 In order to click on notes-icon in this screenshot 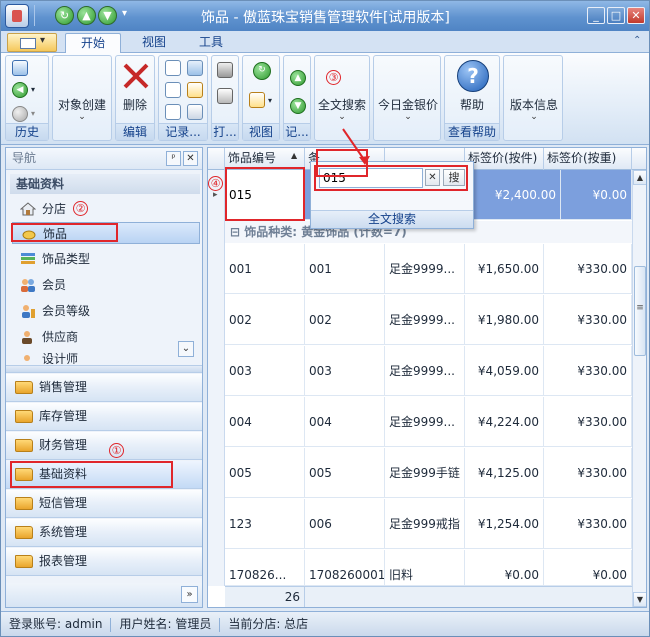, I will do `click(195, 90)`.